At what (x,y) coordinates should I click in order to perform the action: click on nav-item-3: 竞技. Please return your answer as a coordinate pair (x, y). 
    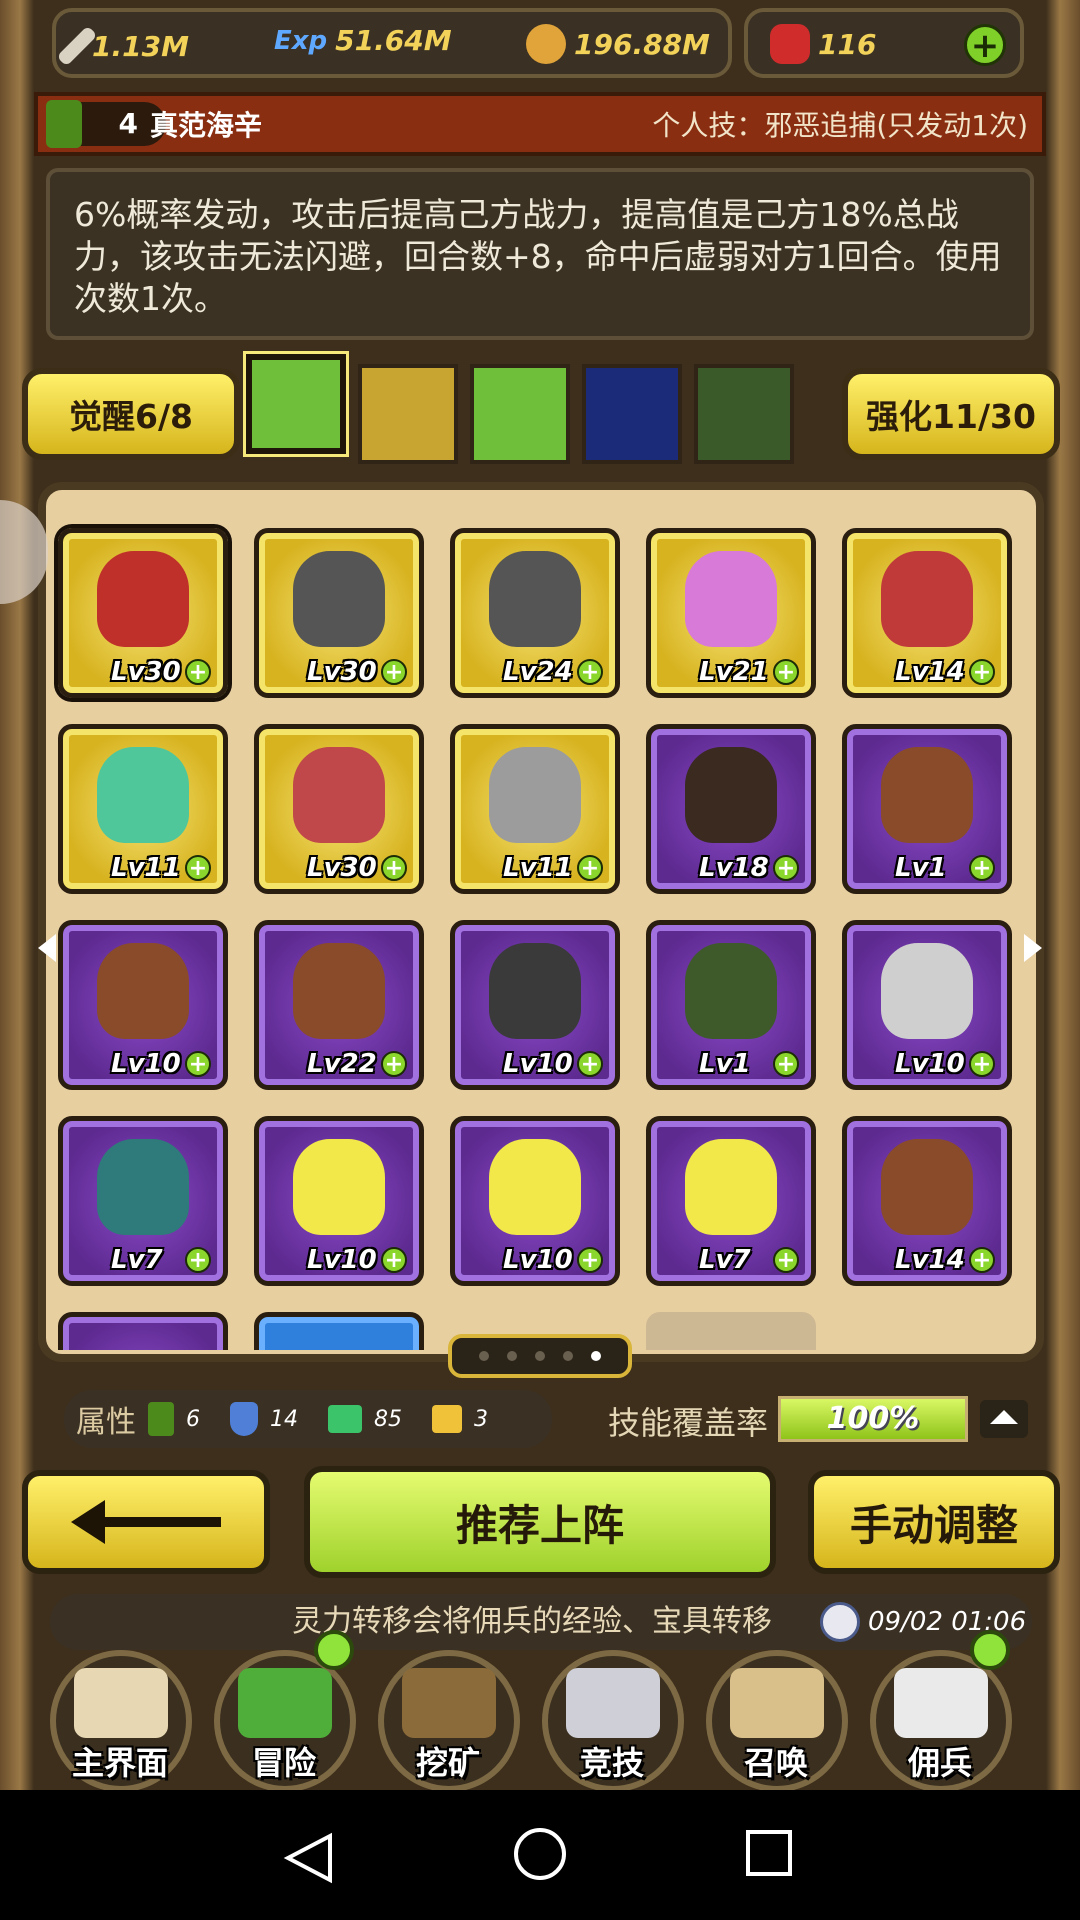
    Looking at the image, I should click on (612, 1720).